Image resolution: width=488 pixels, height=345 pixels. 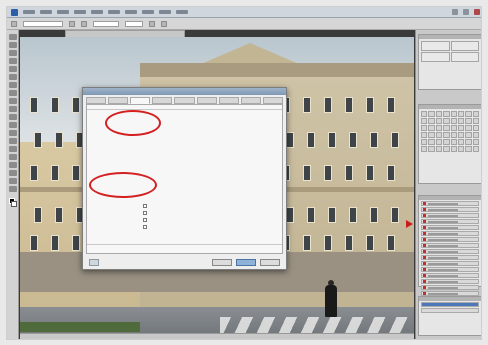 I want to click on crop-tool-icon, so click(x=13, y=69).